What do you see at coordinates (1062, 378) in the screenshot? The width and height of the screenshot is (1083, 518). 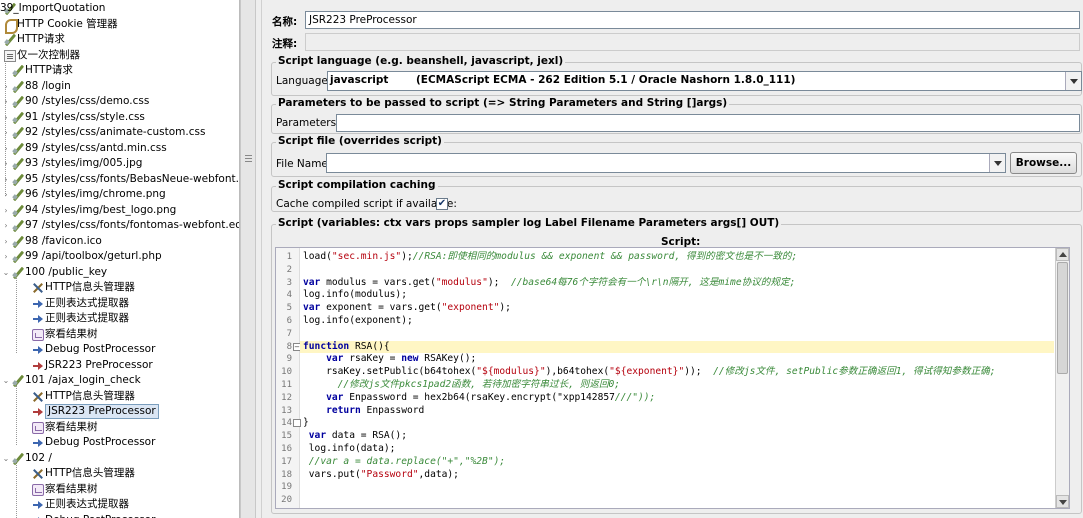 I see `editor-scrollbar` at bounding box center [1062, 378].